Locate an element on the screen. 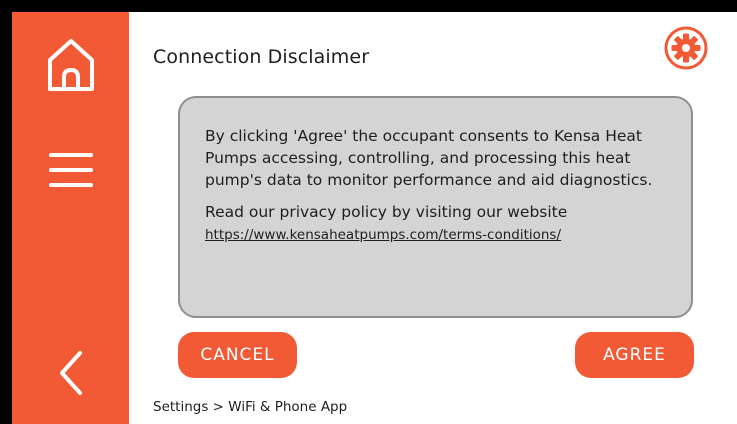  breadcrumb: Settings > WiFi & Phone App is located at coordinates (250, 407).